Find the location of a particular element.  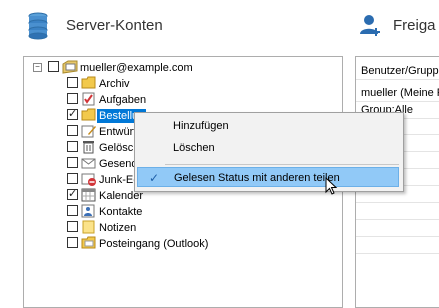

item-label: Aufgaben is located at coordinates (123, 100).